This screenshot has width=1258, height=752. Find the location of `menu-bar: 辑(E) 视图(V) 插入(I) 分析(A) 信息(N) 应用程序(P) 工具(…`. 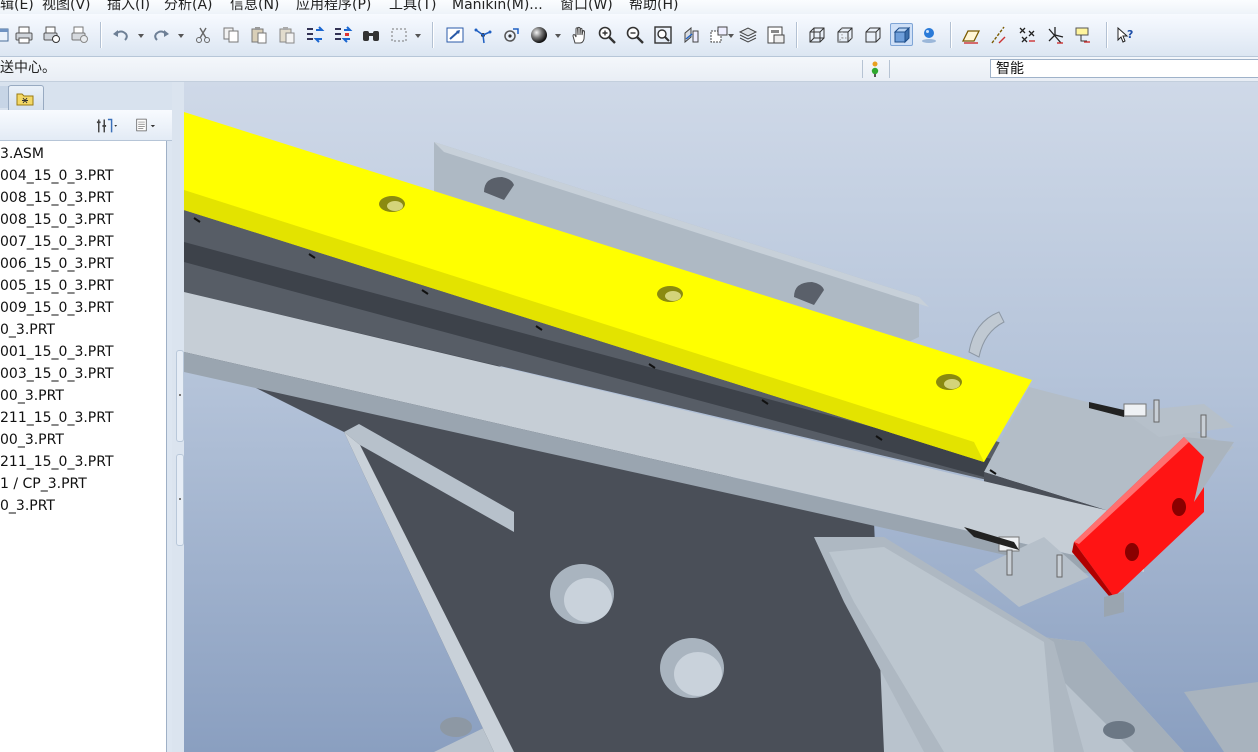

menu-bar: 辑(E) 视图(V) 插入(I) 分析(A) 信息(N) 应用程序(P) 工具(… is located at coordinates (629, 7).